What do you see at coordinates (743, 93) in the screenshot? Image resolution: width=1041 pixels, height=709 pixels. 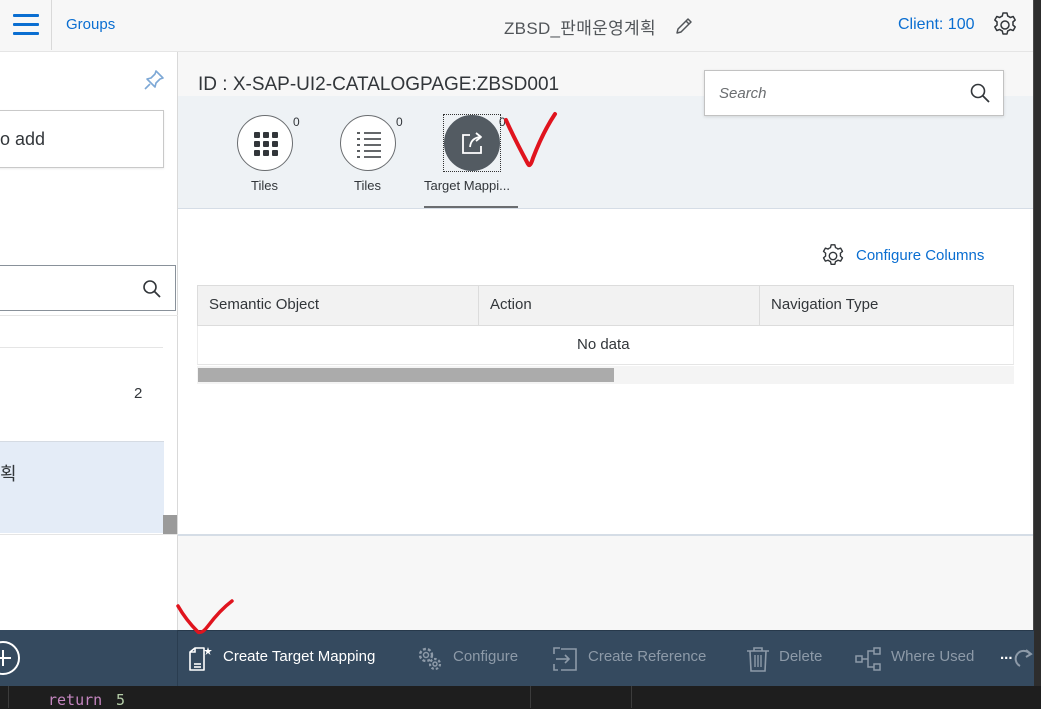 I see `search-placeholder: Search` at bounding box center [743, 93].